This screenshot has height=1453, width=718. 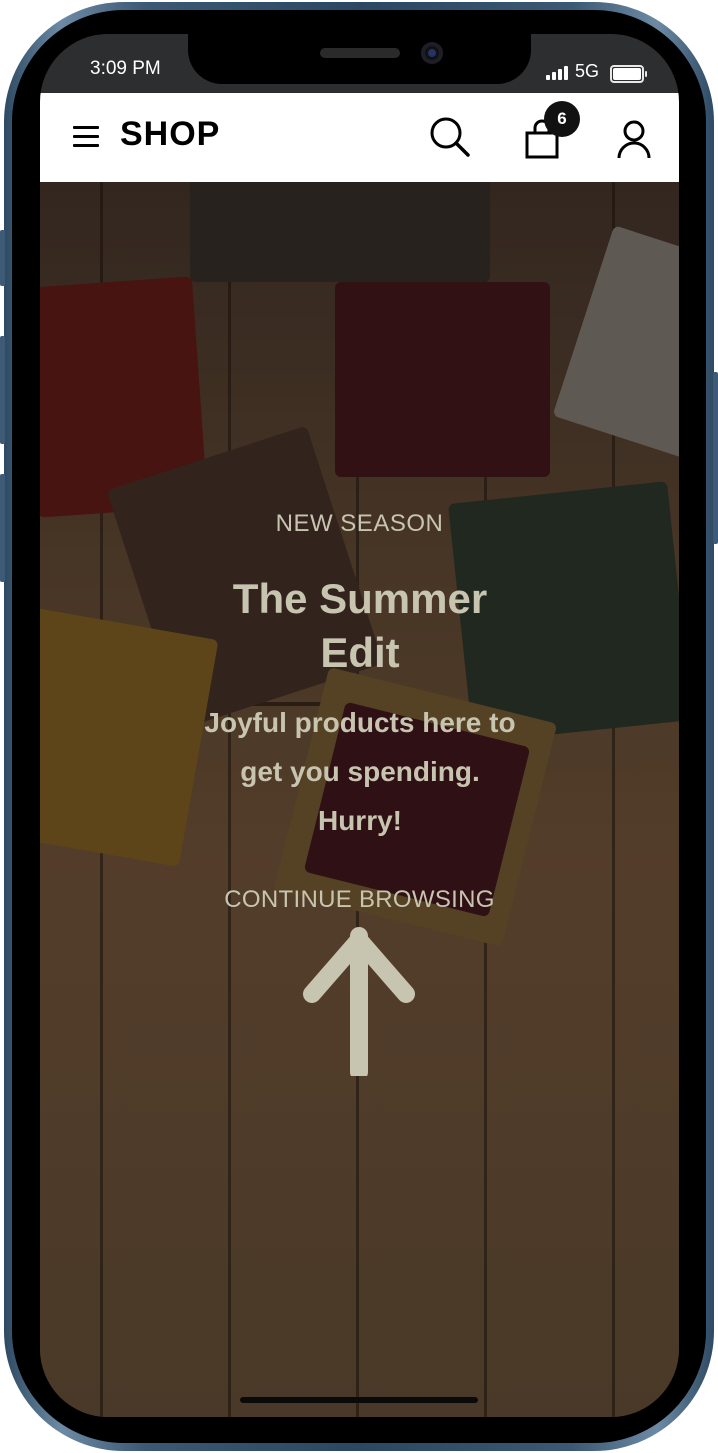 What do you see at coordinates (125, 68) in the screenshot?
I see `status-time: 3:09 PM` at bounding box center [125, 68].